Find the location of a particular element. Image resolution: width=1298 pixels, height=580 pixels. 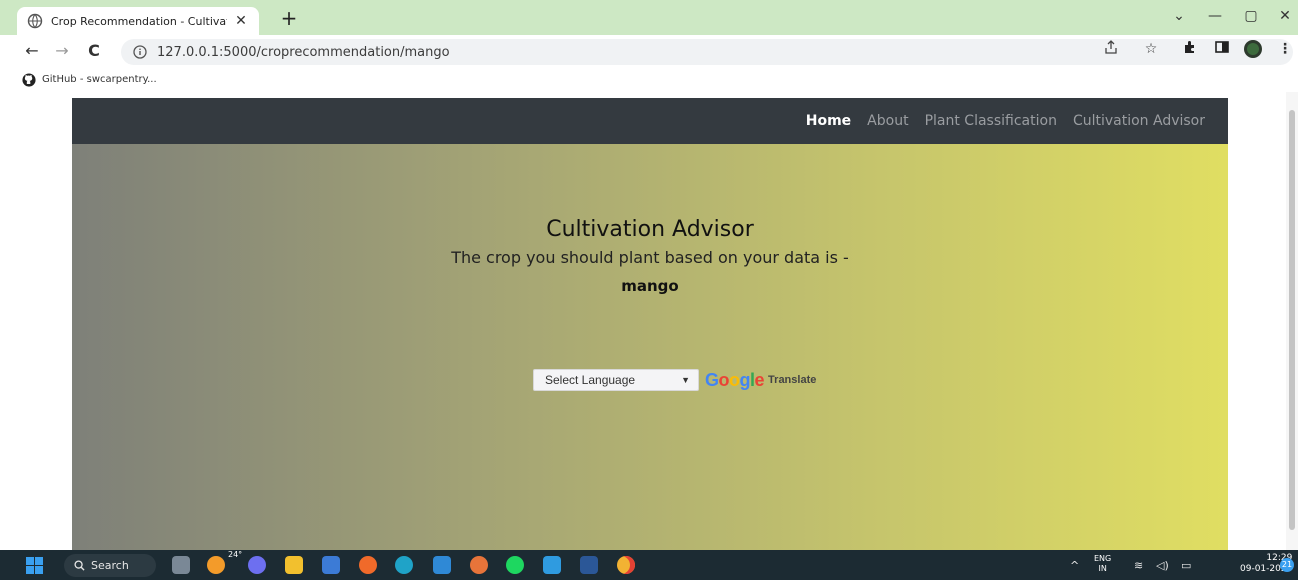

github-icon is located at coordinates (29, 79).